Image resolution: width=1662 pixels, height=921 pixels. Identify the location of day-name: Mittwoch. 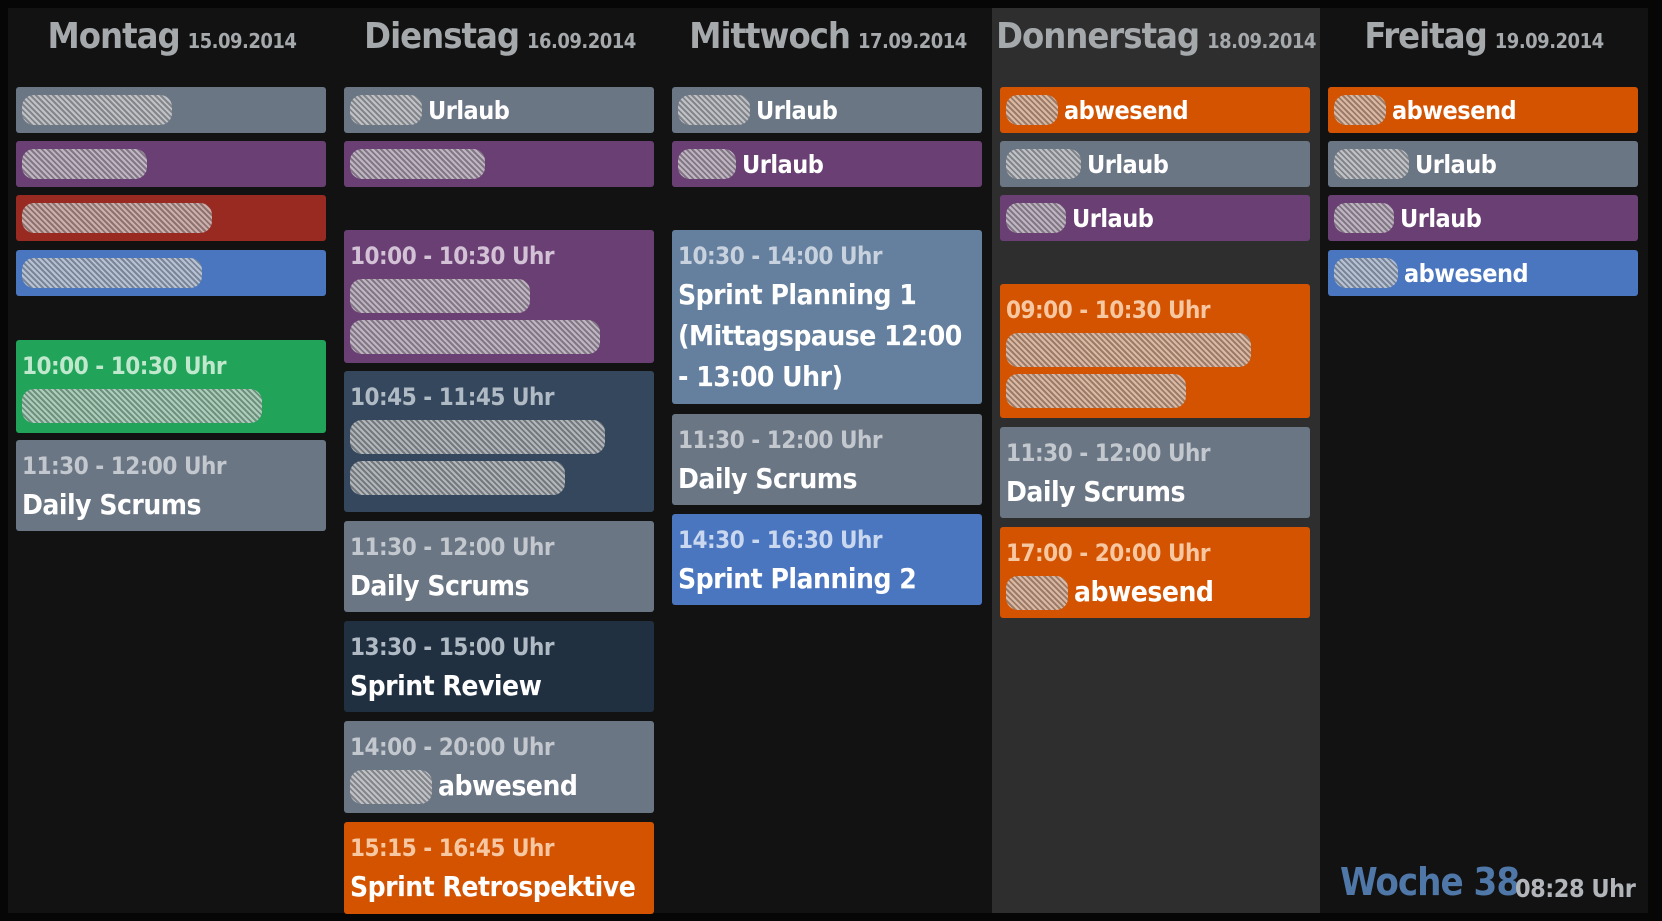
(770, 36).